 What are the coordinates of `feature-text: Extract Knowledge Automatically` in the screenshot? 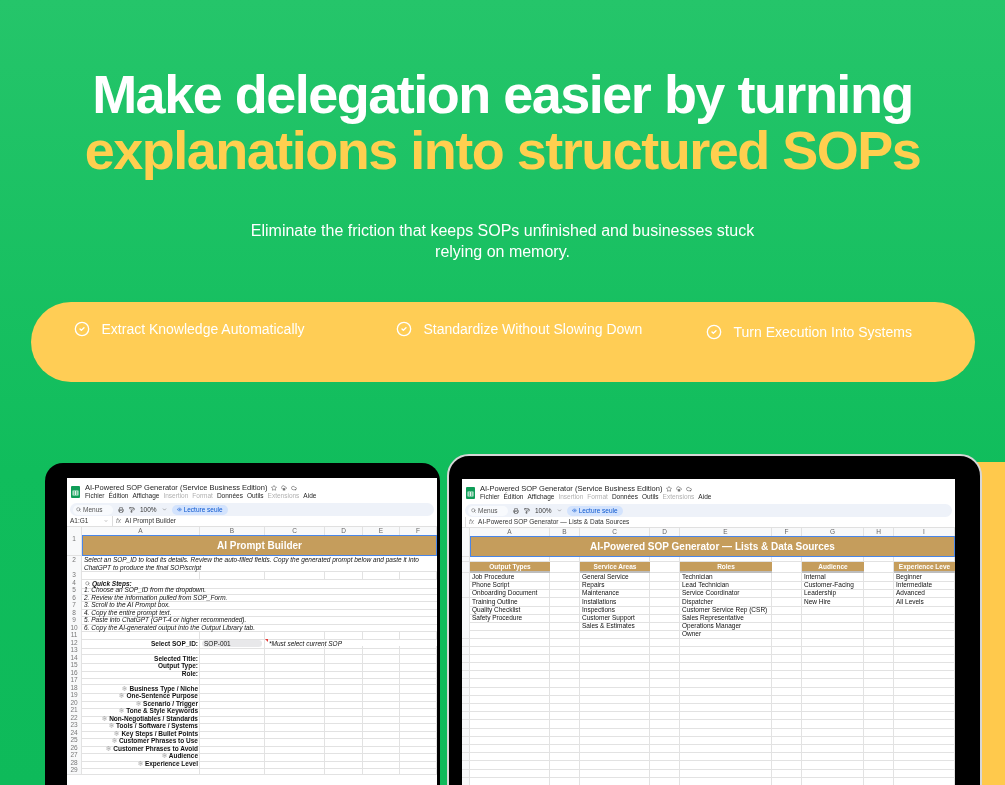 It's located at (203, 329).